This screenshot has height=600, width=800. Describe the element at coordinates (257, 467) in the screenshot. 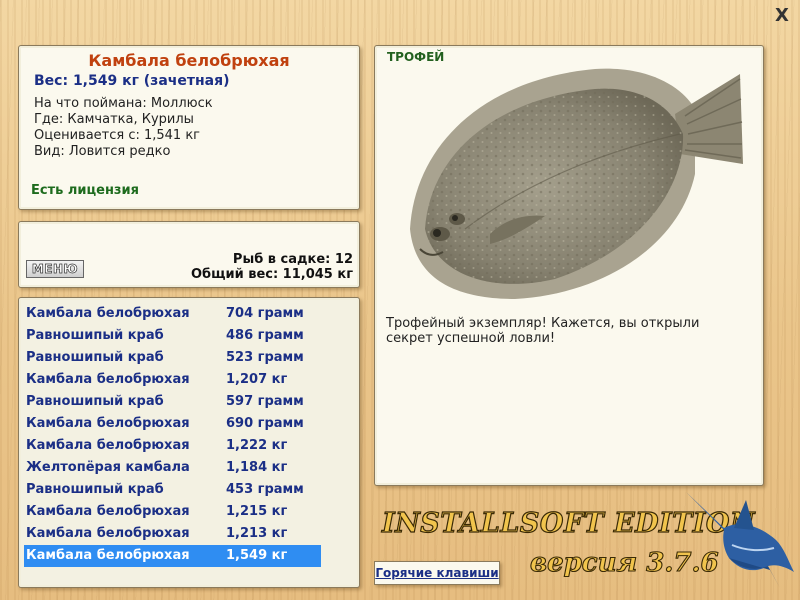

I see `catch-weight: 1,184 кг` at that location.